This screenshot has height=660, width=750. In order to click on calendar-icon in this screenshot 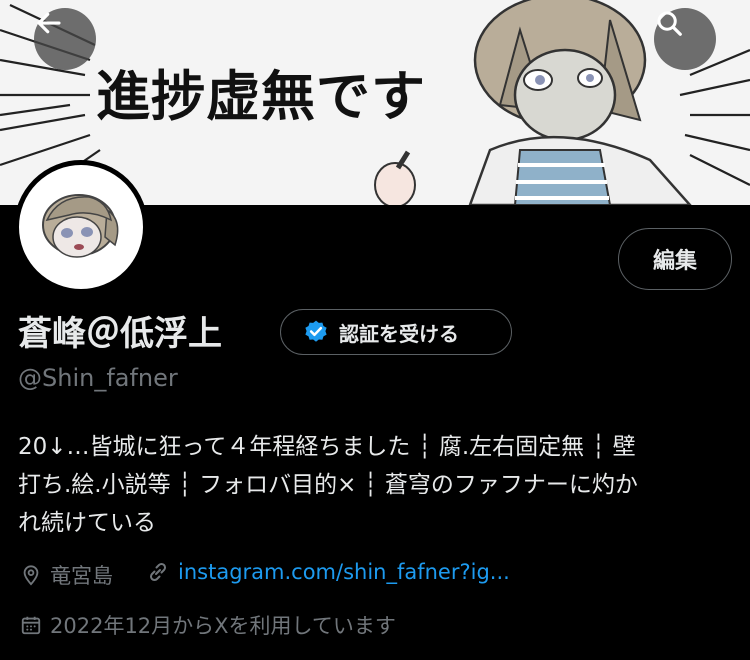, I will do `click(31, 625)`.